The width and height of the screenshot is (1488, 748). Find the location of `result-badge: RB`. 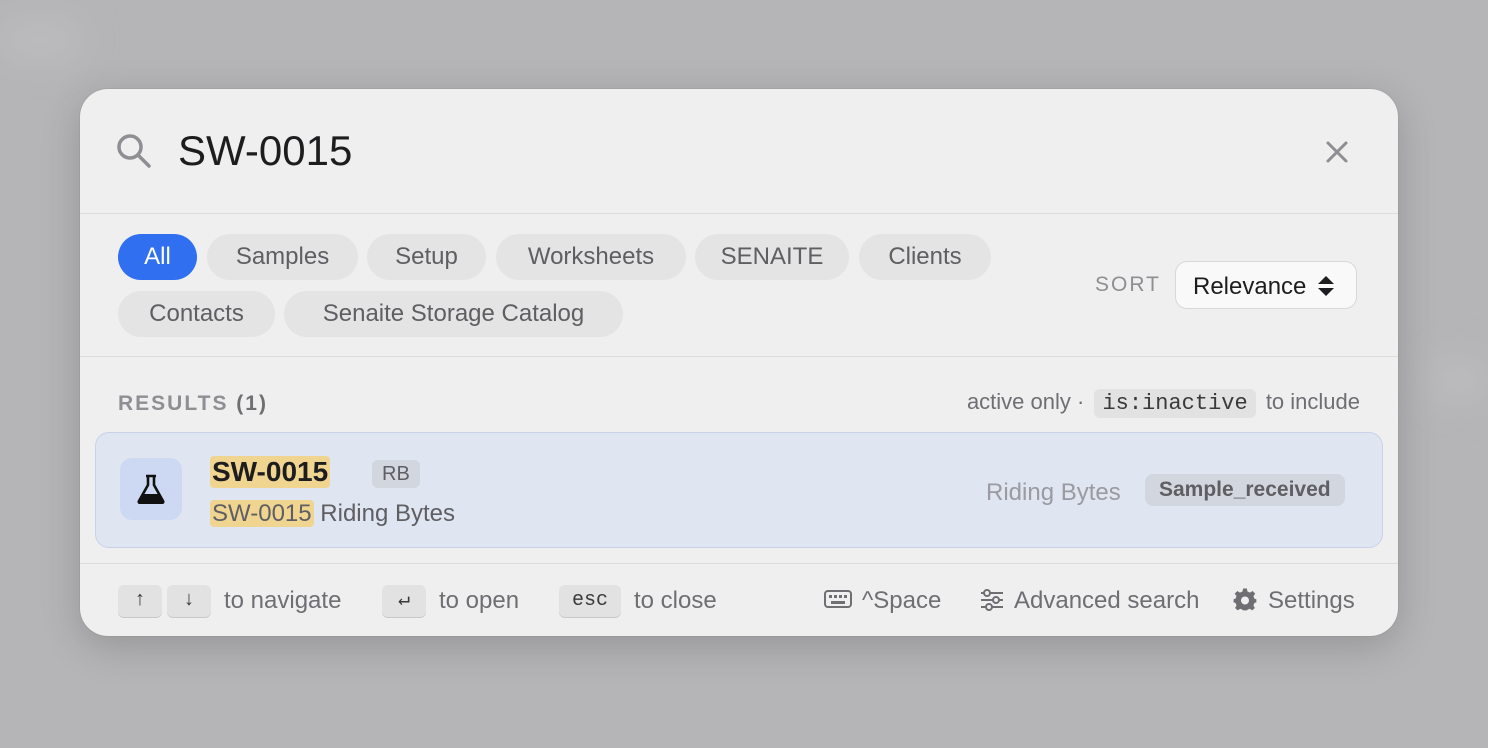

result-badge: RB is located at coordinates (396, 474).